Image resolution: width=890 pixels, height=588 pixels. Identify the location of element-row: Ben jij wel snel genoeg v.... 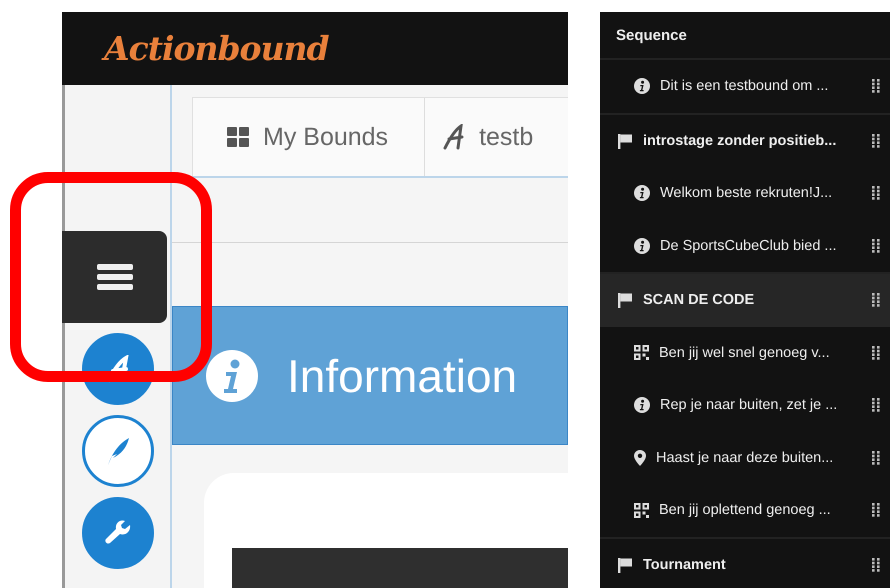
(745, 352).